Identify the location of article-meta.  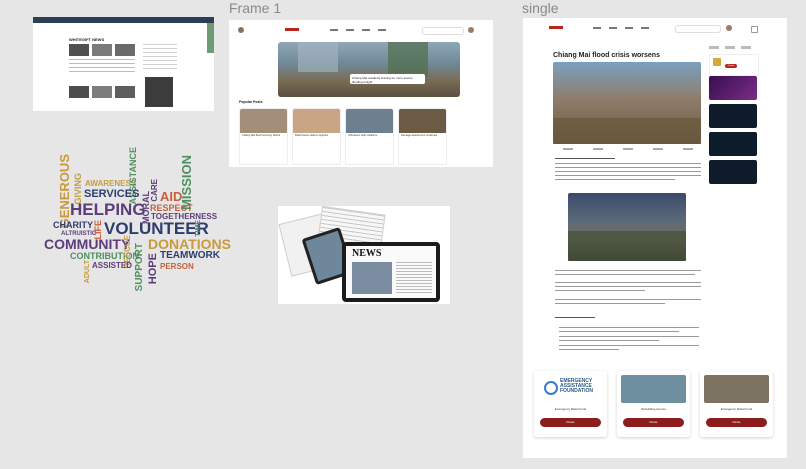
(628, 149).